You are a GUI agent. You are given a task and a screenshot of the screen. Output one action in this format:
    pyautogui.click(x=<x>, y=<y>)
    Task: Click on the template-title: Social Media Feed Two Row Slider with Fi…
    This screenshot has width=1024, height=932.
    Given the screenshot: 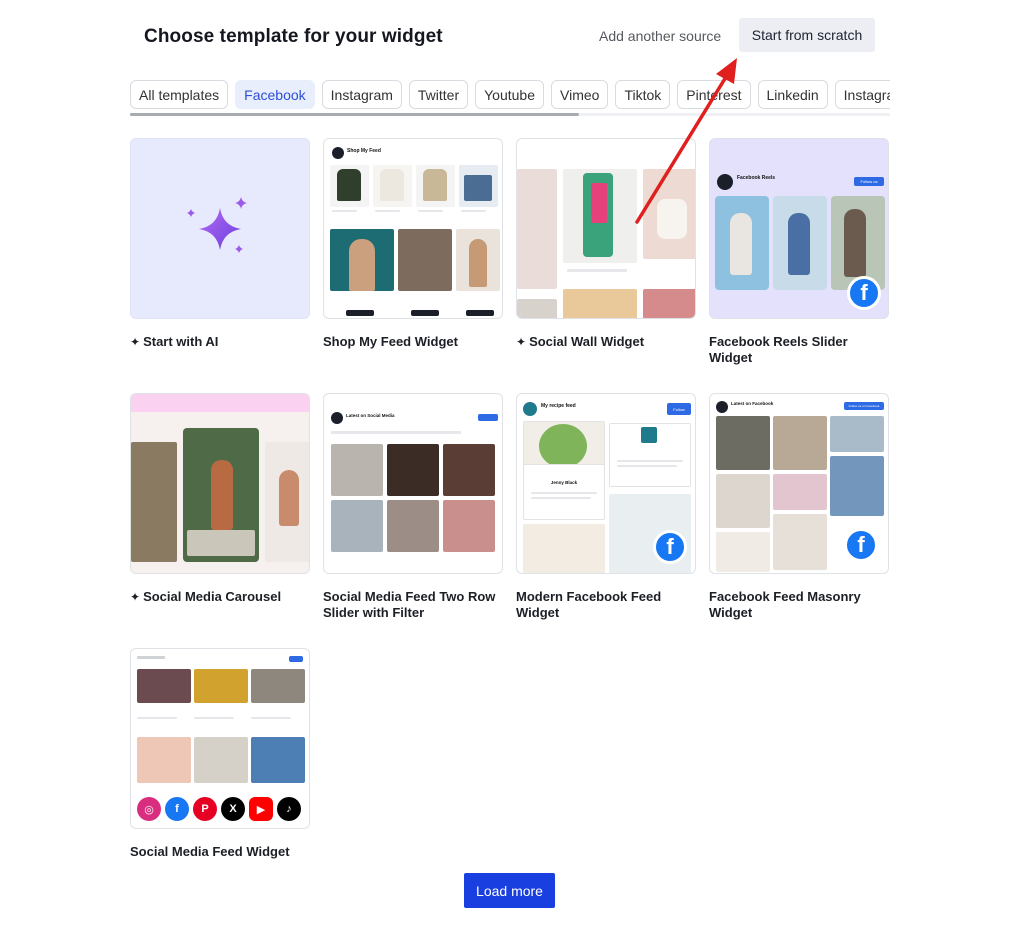 What is the action you would take?
    pyautogui.click(x=409, y=604)
    